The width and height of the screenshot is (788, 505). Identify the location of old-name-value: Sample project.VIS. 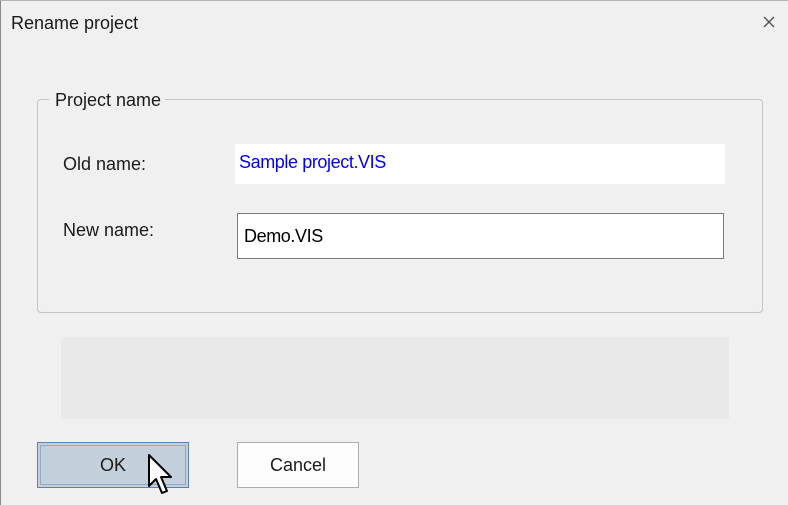
(312, 162).